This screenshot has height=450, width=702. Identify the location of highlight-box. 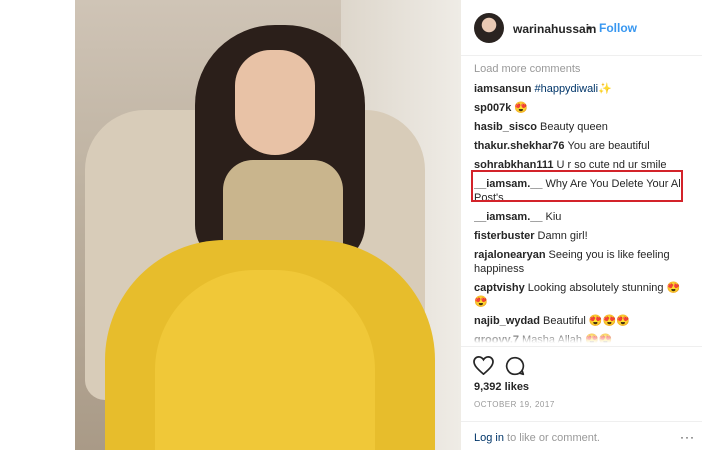
(577, 186).